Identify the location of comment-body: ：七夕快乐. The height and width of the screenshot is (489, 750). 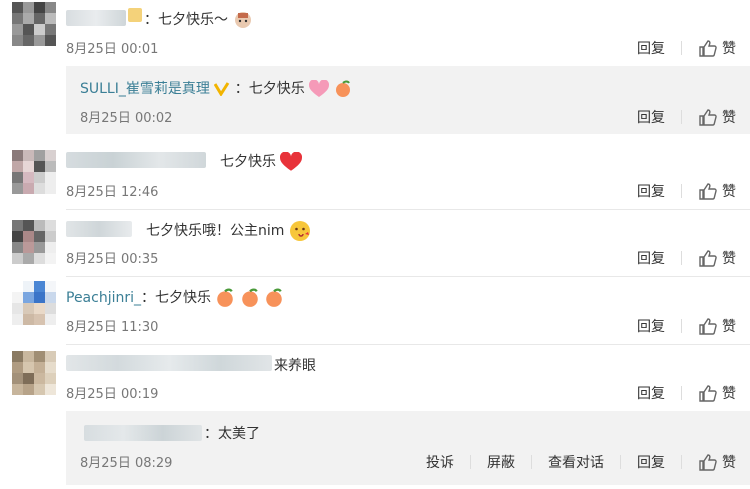
(176, 298).